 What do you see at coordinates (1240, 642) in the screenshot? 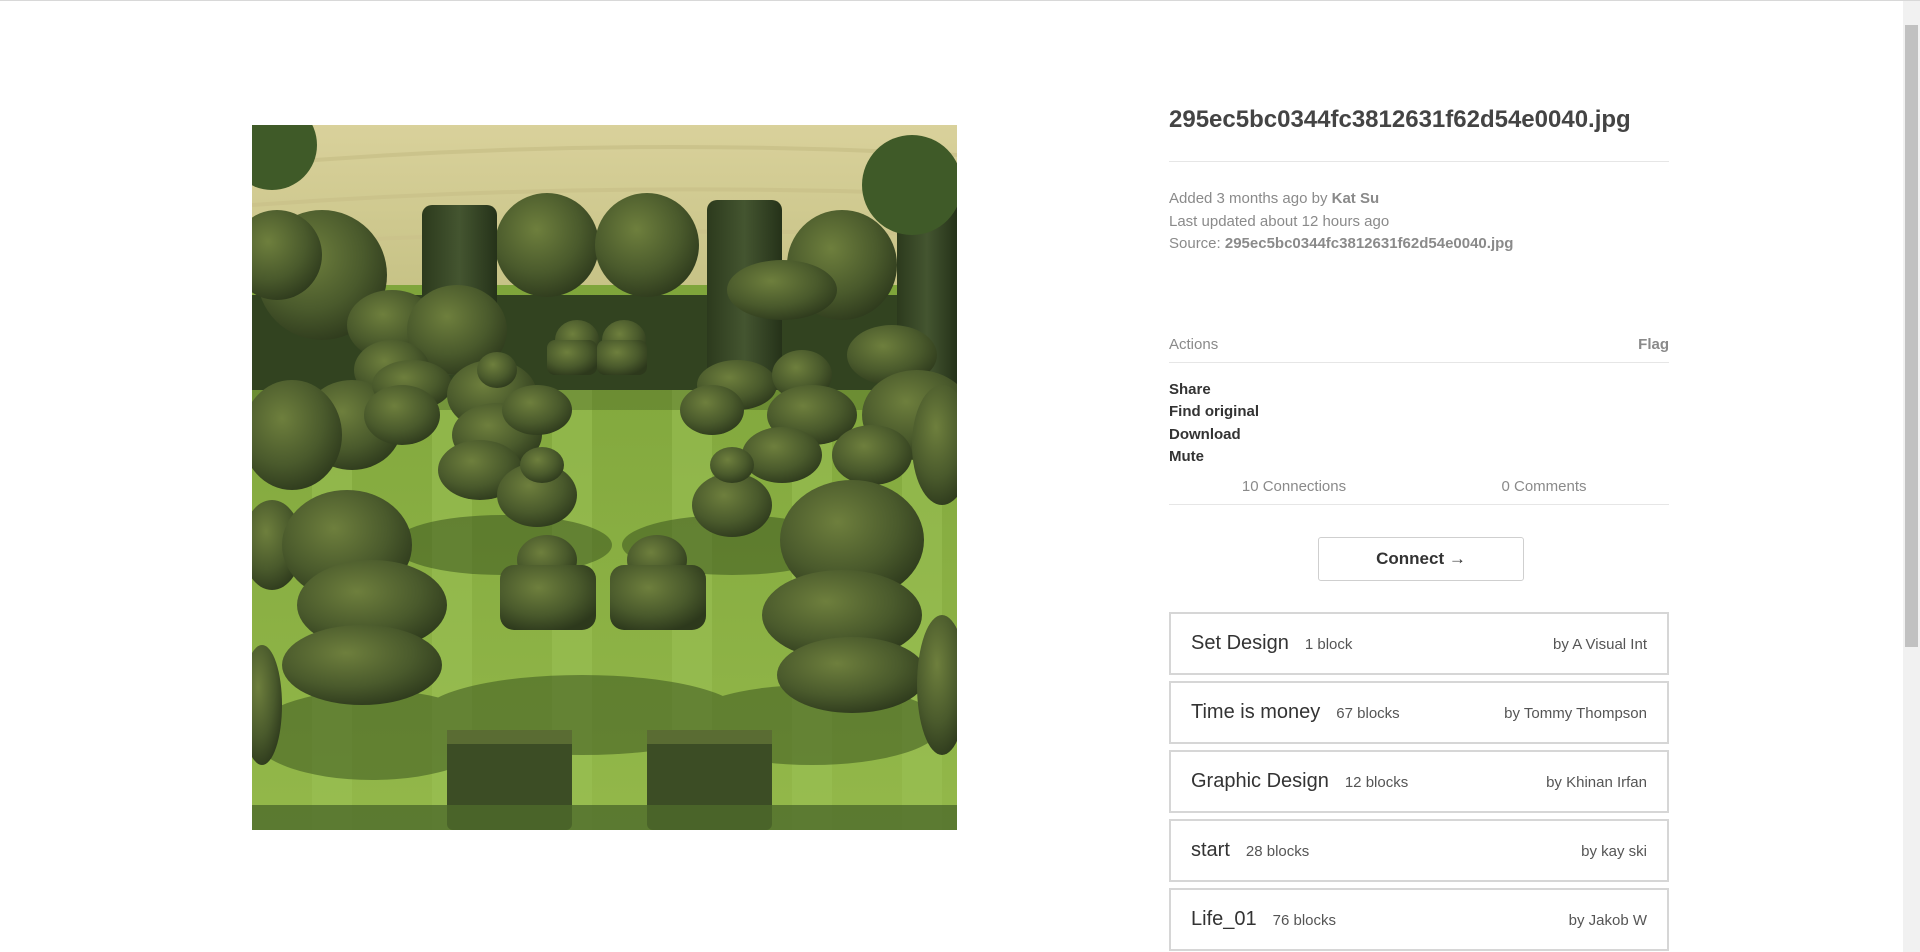
I see `channel-name: Set Design` at bounding box center [1240, 642].